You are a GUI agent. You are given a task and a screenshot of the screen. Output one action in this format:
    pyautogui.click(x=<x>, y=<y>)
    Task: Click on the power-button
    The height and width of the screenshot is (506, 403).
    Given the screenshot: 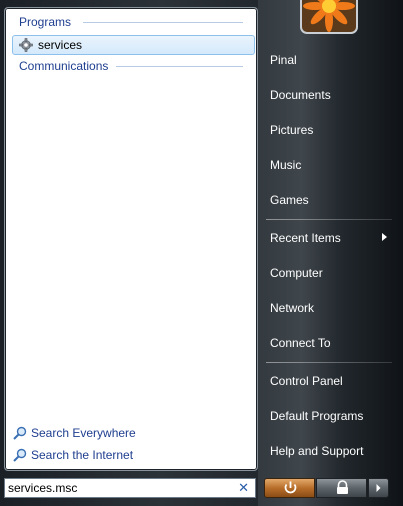 What is the action you would take?
    pyautogui.click(x=289, y=488)
    